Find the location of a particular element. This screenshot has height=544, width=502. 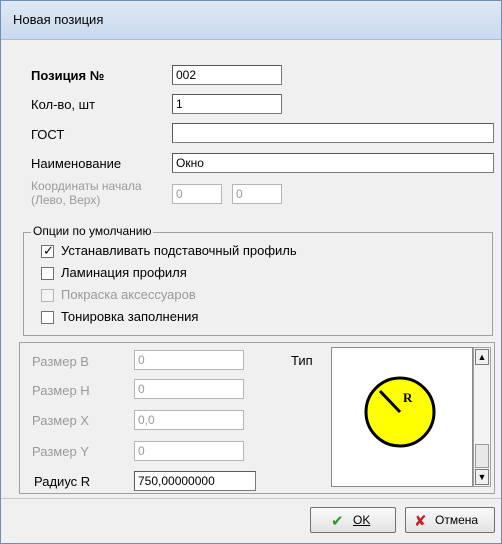

ok-button: ✔ OK is located at coordinates (353, 520).